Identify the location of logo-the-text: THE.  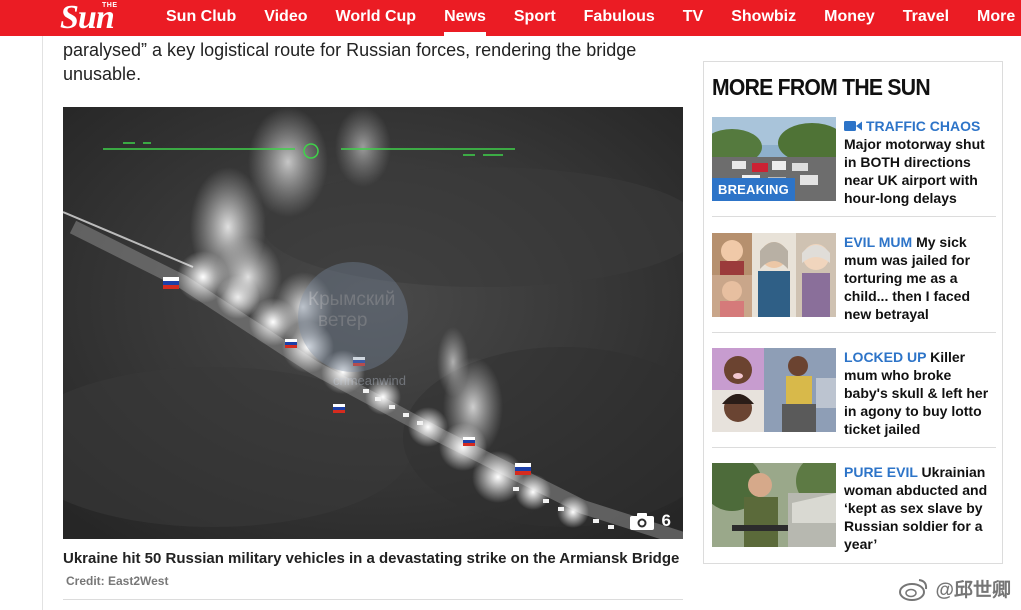
(110, 5).